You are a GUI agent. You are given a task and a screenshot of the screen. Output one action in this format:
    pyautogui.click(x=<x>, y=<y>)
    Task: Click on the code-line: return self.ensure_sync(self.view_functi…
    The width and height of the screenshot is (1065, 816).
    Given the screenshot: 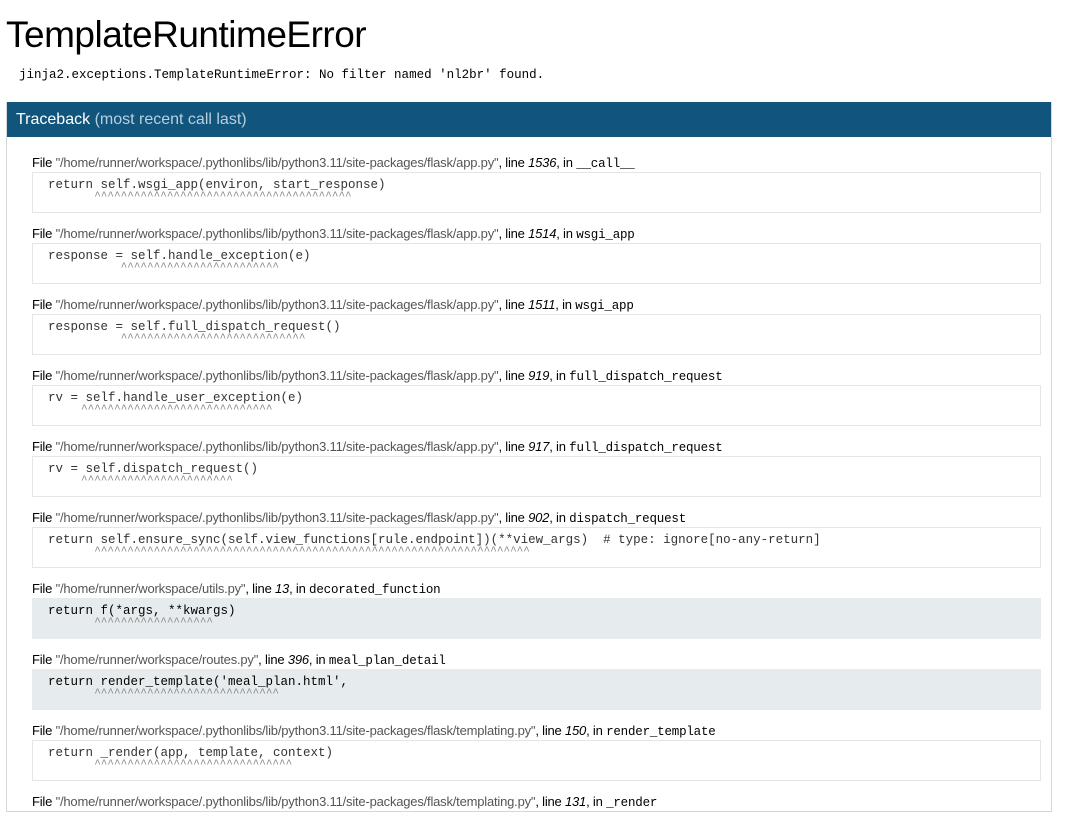 What is the action you would take?
    pyautogui.click(x=434, y=540)
    